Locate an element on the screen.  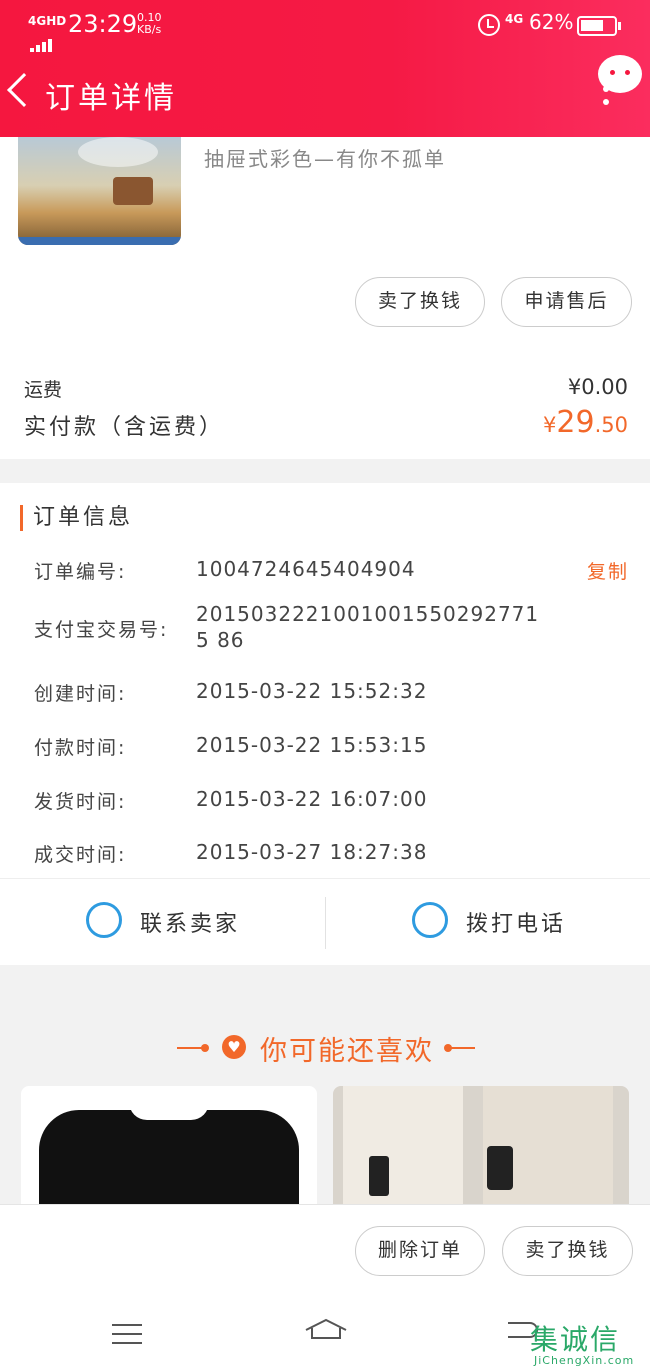
clock: 23:29 is located at coordinates (103, 24).